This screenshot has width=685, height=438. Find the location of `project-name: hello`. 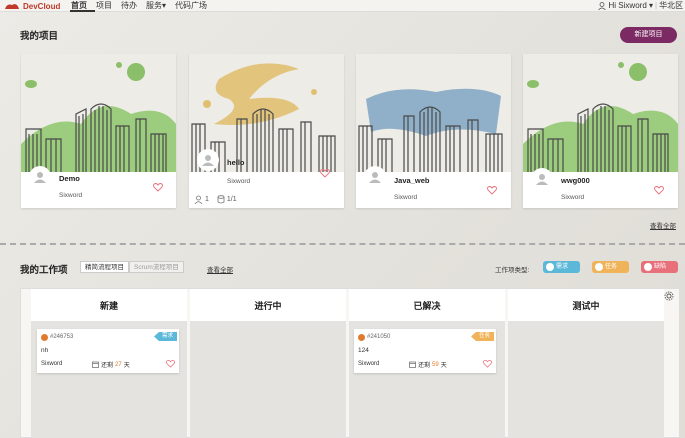

project-name: hello is located at coordinates (236, 162).